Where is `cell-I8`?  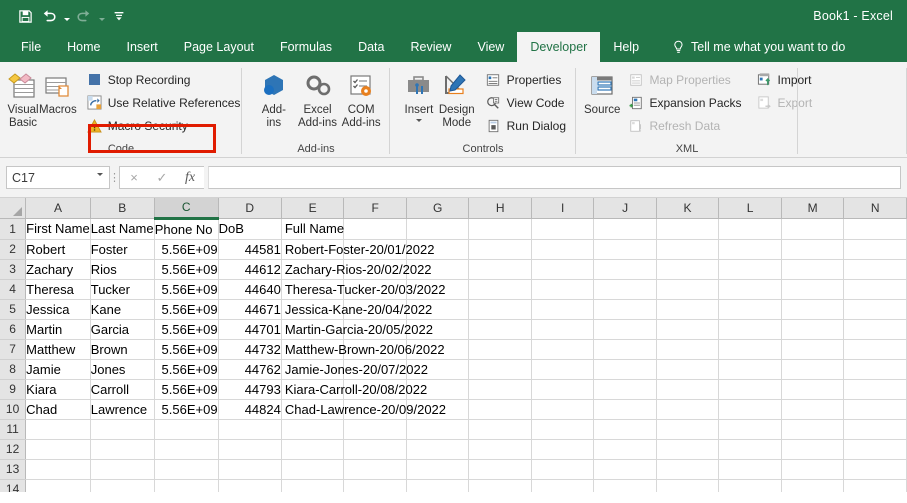
cell-I8 is located at coordinates (563, 369).